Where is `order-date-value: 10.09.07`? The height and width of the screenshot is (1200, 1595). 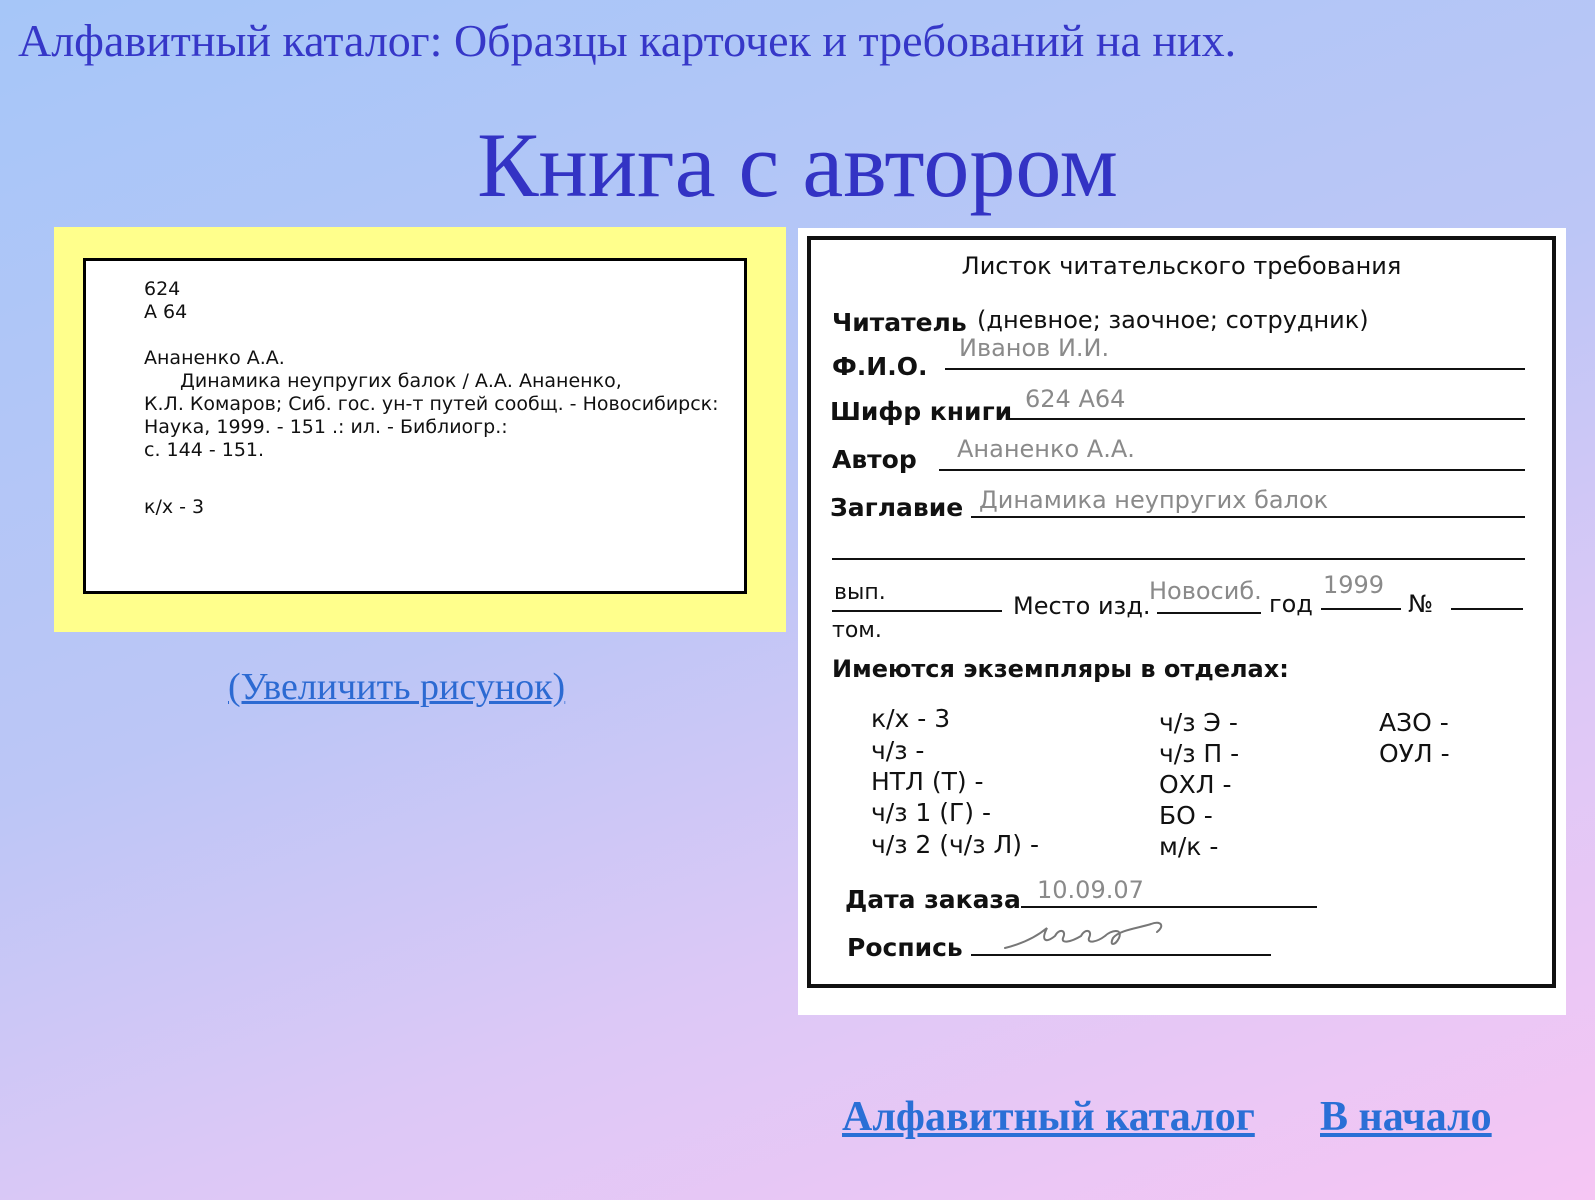 order-date-value: 10.09.07 is located at coordinates (1090, 890).